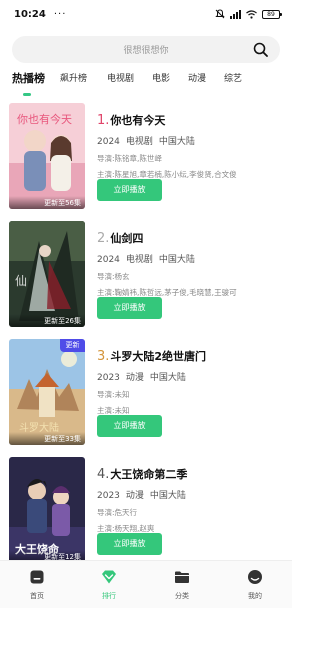 The width and height of the screenshot is (320, 650). Describe the element at coordinates (47, 392) in the screenshot. I see `poster-image: 斗罗大陆 更新 更新至33集` at that location.